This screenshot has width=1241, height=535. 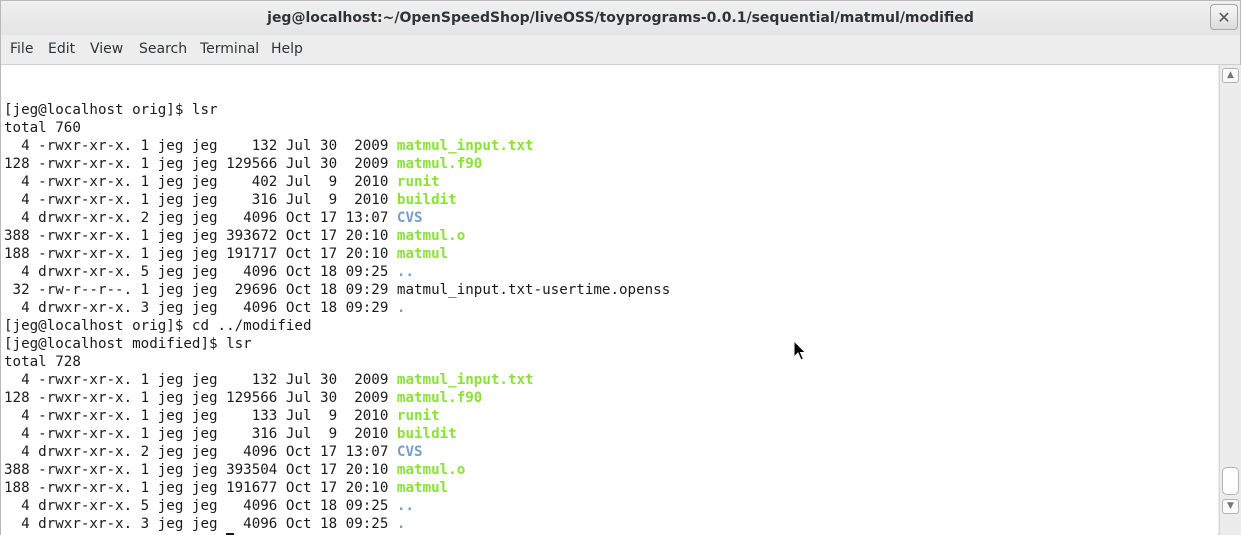 What do you see at coordinates (42, 362) in the screenshot?
I see `line-text: total 728` at bounding box center [42, 362].